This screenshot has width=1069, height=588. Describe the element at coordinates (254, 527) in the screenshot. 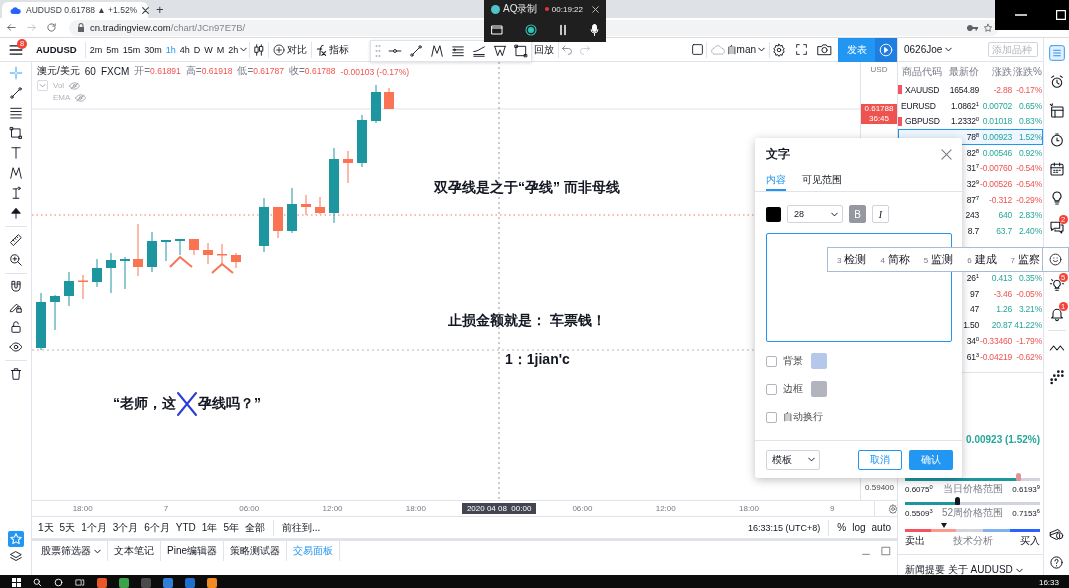

I see `range-button: 全部` at that location.